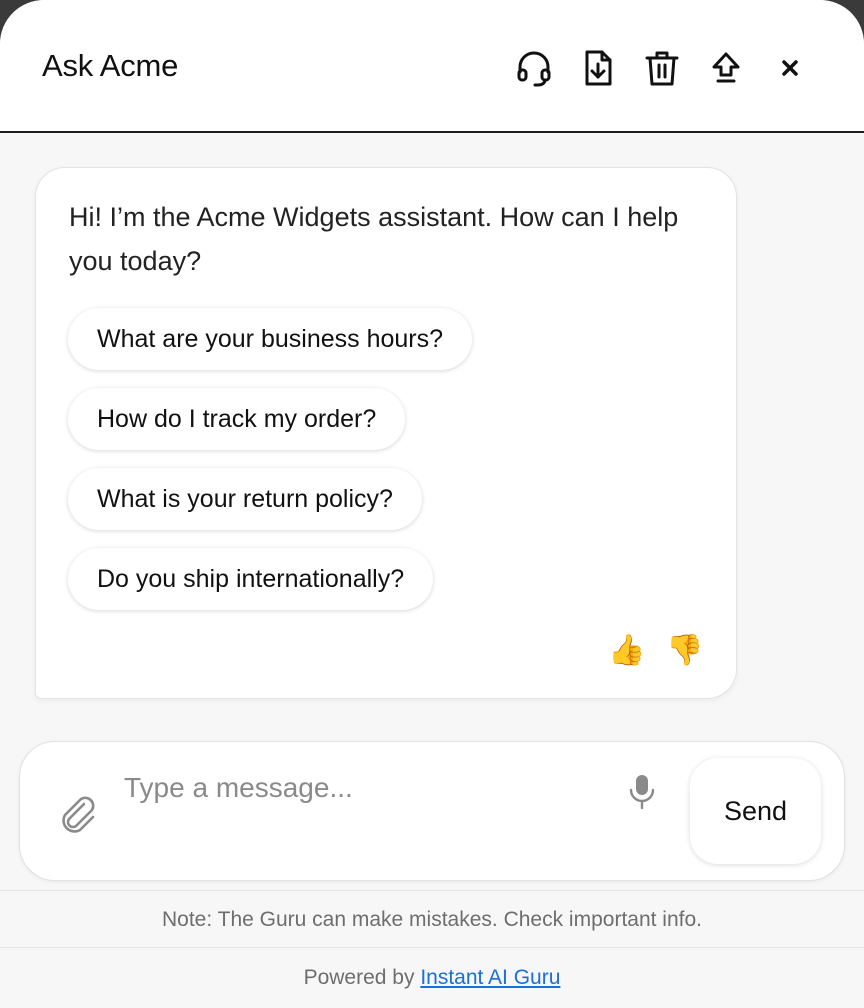 This screenshot has height=1008, width=864. I want to click on chat-header: Ask Acme, so click(432, 66).